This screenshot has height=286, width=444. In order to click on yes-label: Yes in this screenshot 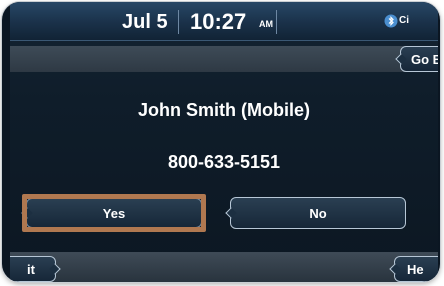, I will do `click(114, 213)`.